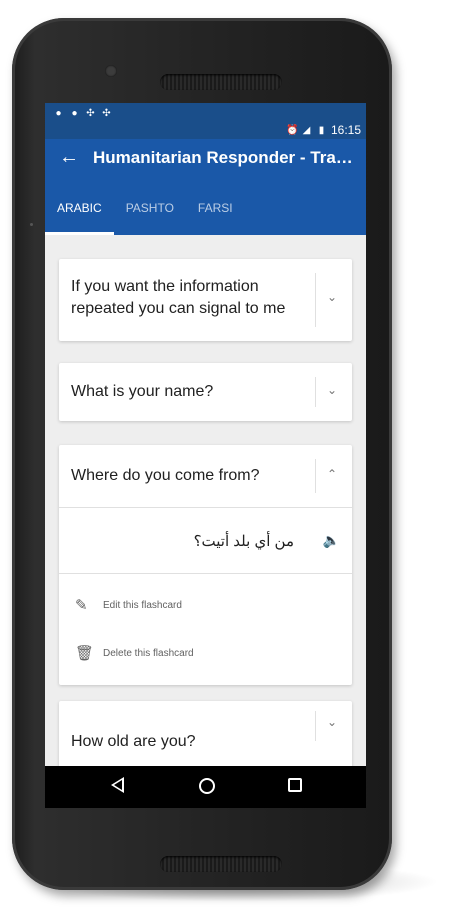  I want to click on nav-back-icon, so click(117, 785).